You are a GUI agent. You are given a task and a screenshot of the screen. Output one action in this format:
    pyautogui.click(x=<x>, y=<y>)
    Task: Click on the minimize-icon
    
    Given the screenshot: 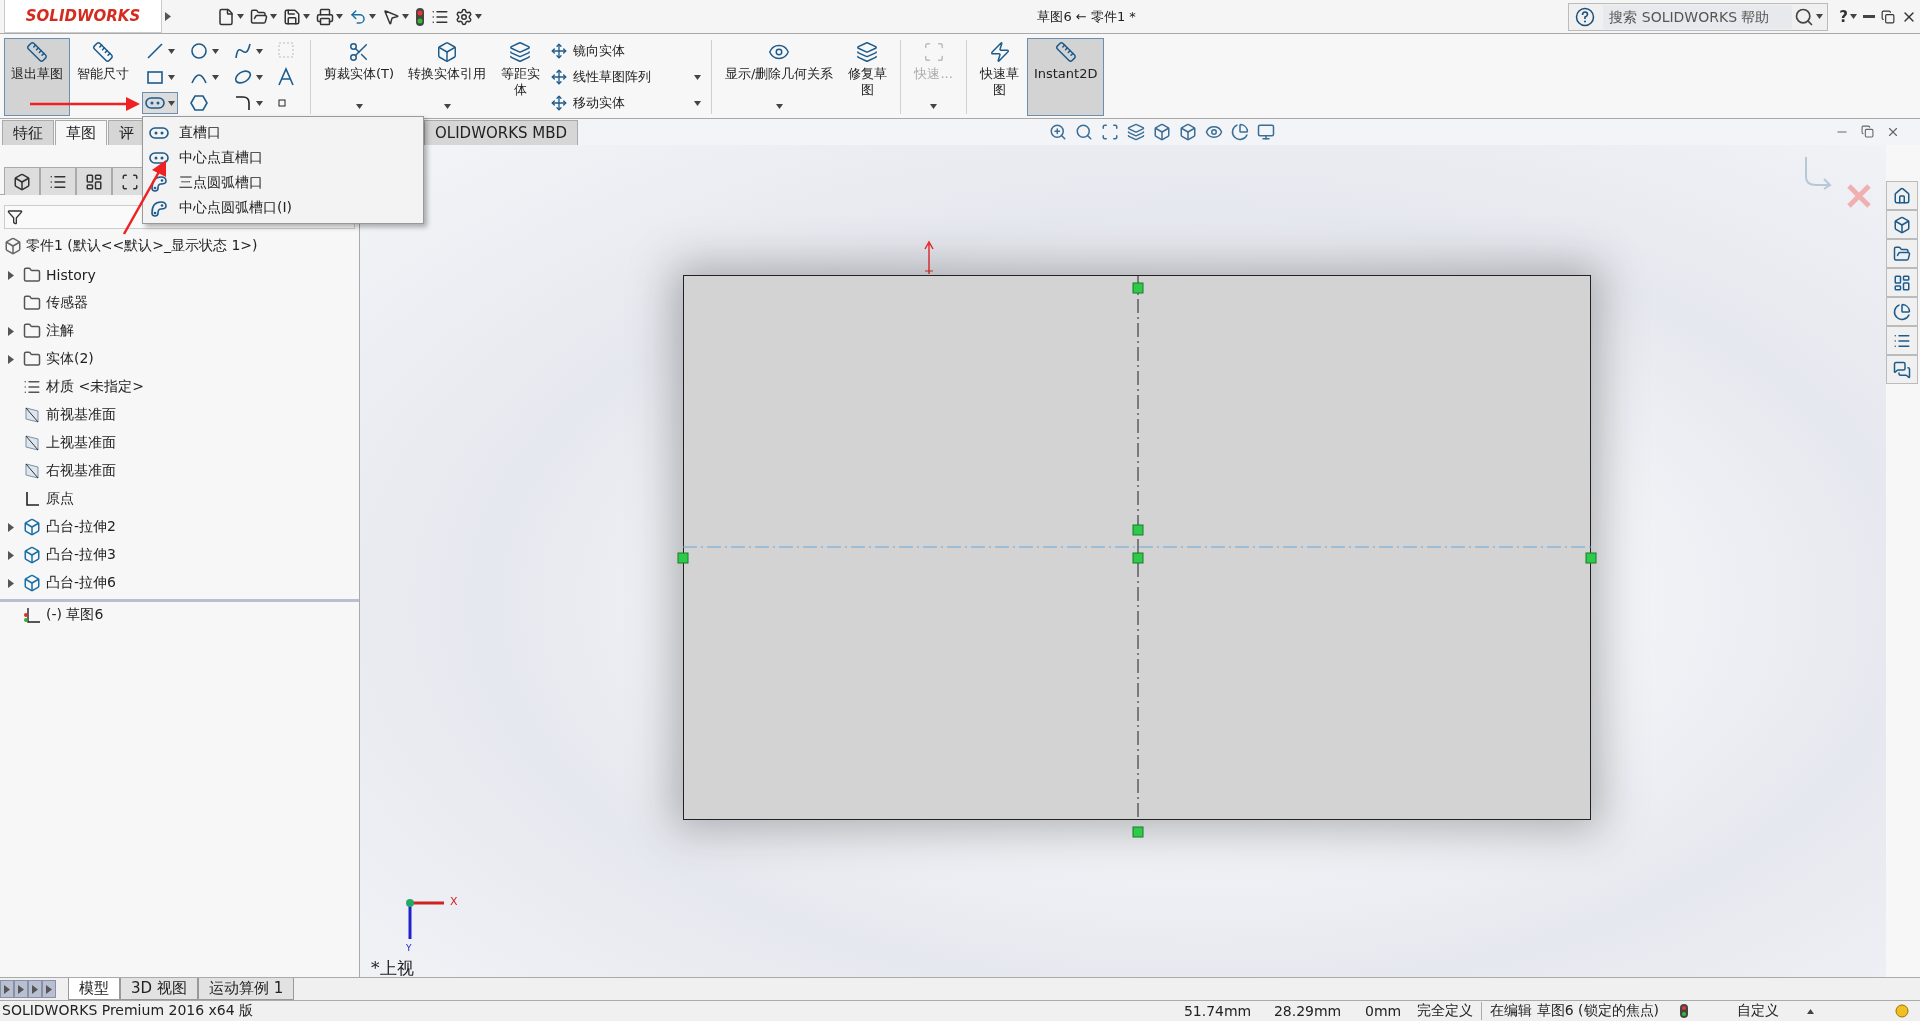 What is the action you would take?
    pyautogui.click(x=1869, y=16)
    